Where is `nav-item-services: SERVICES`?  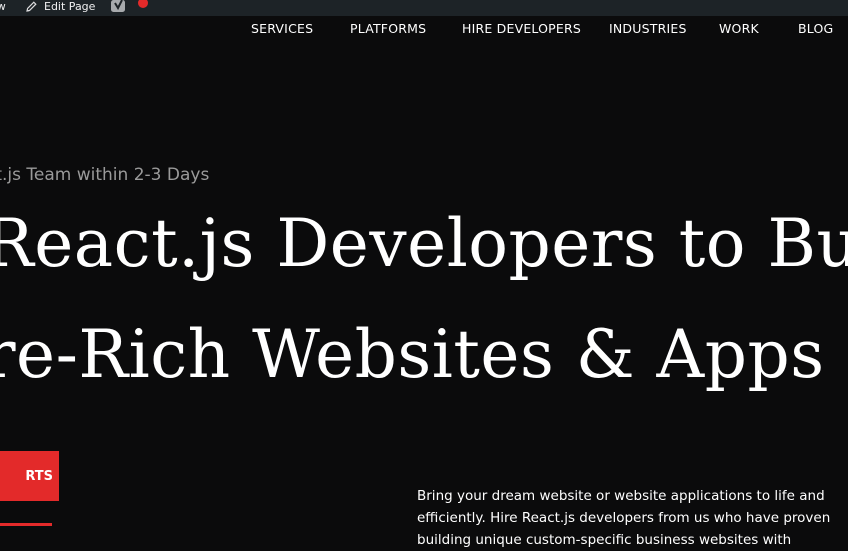
nav-item-services: SERVICES is located at coordinates (282, 28).